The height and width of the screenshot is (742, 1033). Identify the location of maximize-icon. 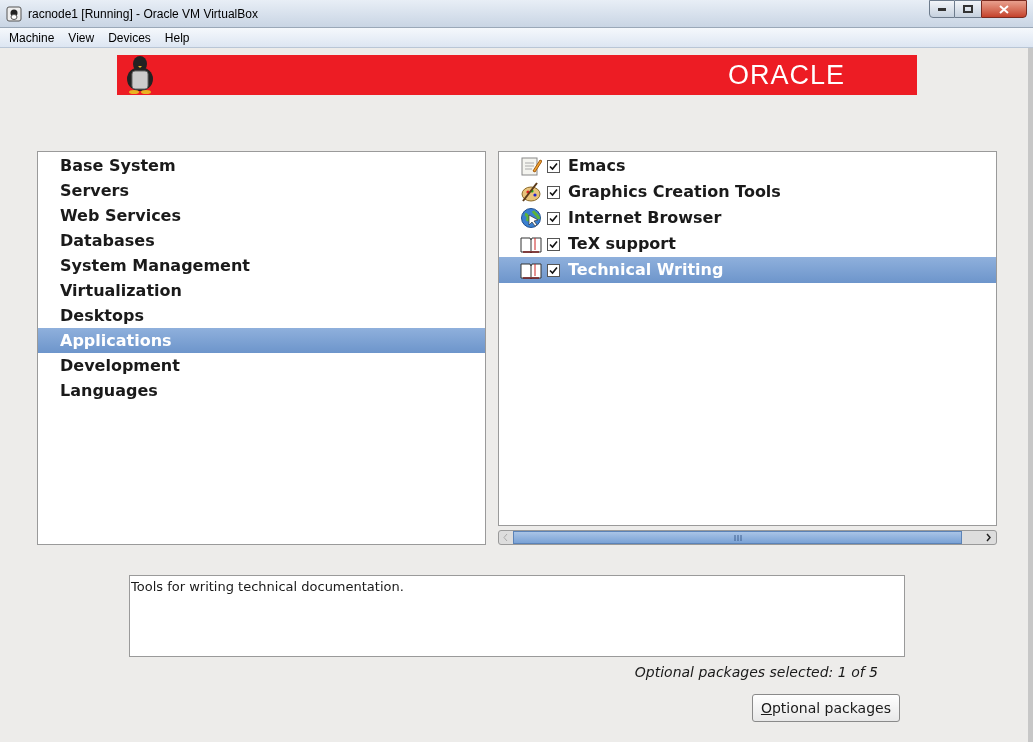
(968, 9).